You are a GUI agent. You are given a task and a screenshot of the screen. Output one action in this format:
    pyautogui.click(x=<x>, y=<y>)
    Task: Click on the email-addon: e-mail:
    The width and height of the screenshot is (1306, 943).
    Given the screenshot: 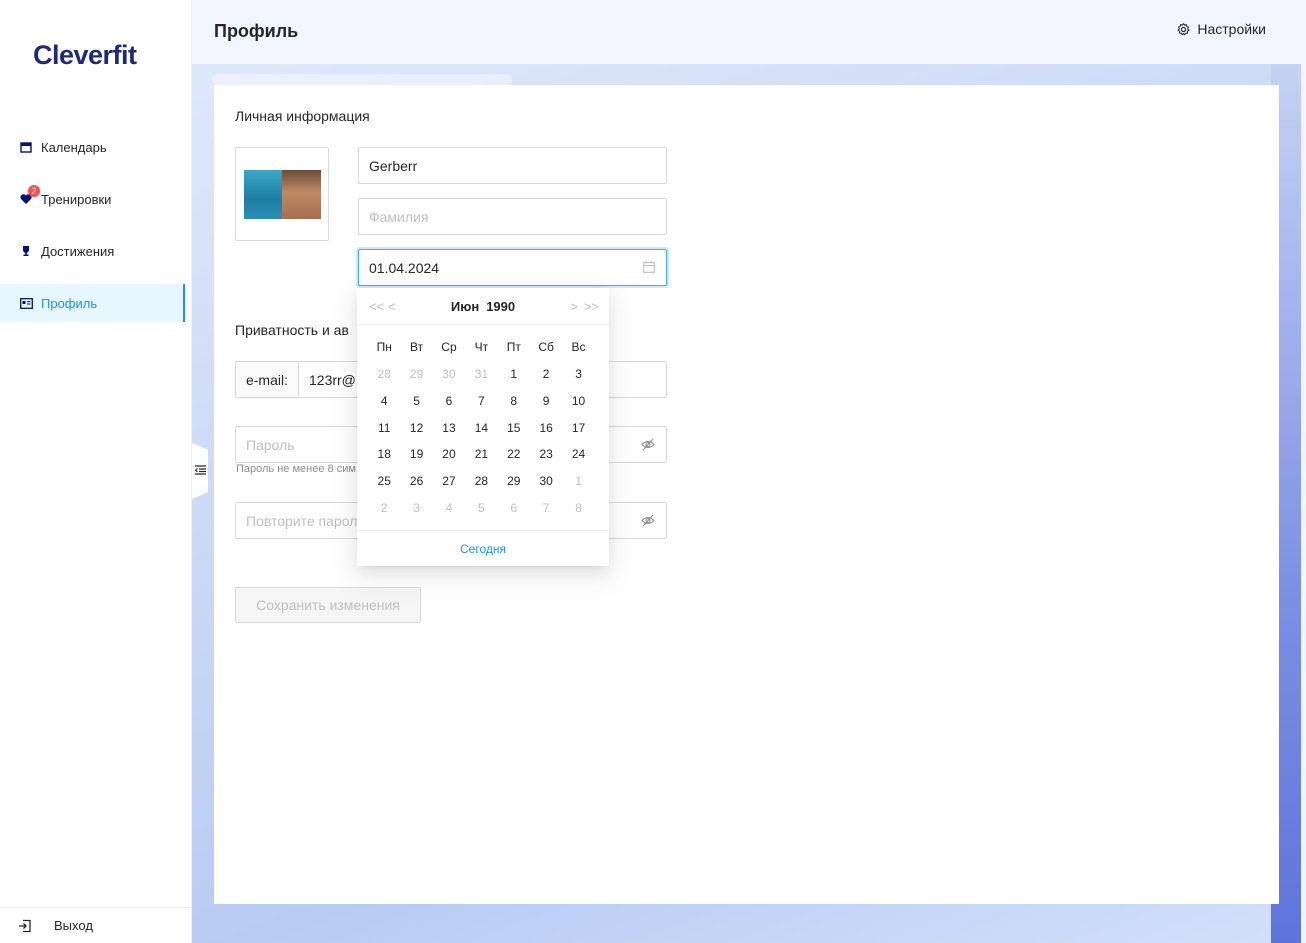 What is the action you would take?
    pyautogui.click(x=267, y=379)
    